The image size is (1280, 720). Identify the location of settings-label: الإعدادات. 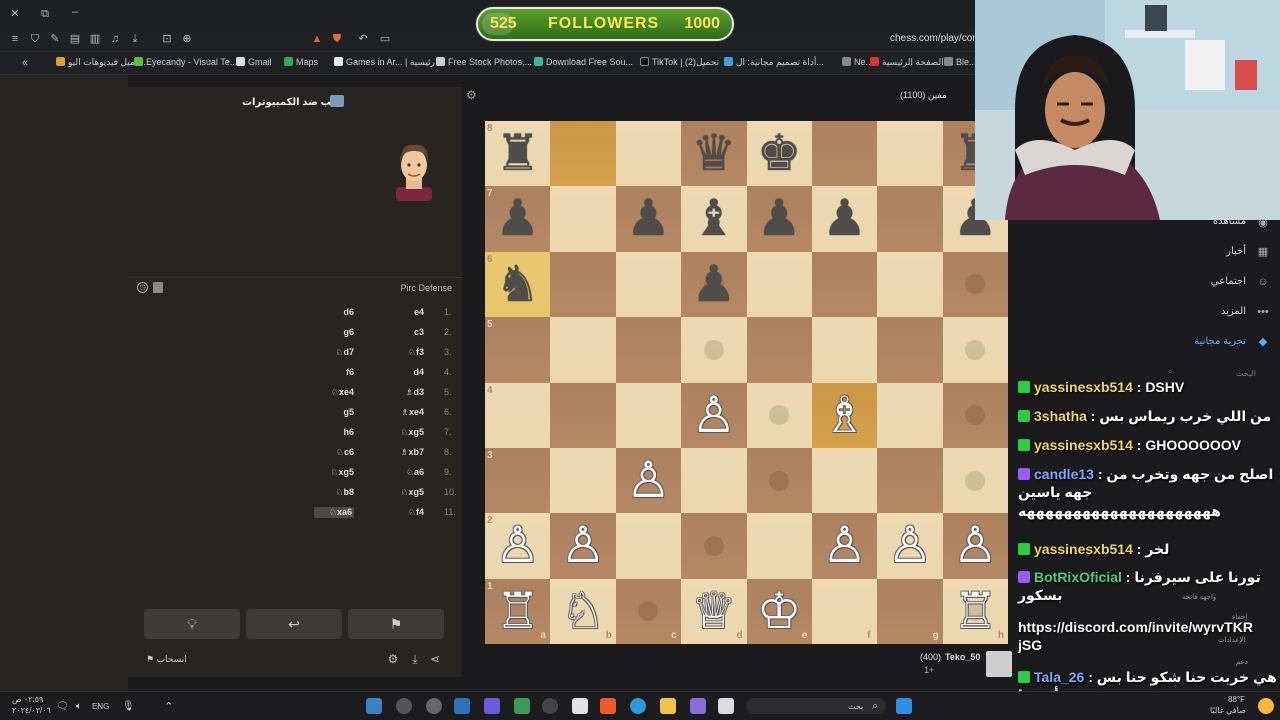
(1231, 640).